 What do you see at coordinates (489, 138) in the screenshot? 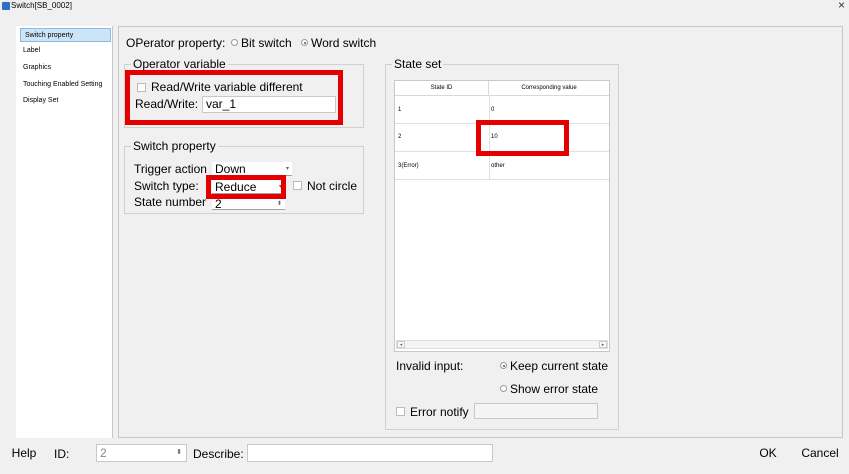
I see `column-divider` at bounding box center [489, 138].